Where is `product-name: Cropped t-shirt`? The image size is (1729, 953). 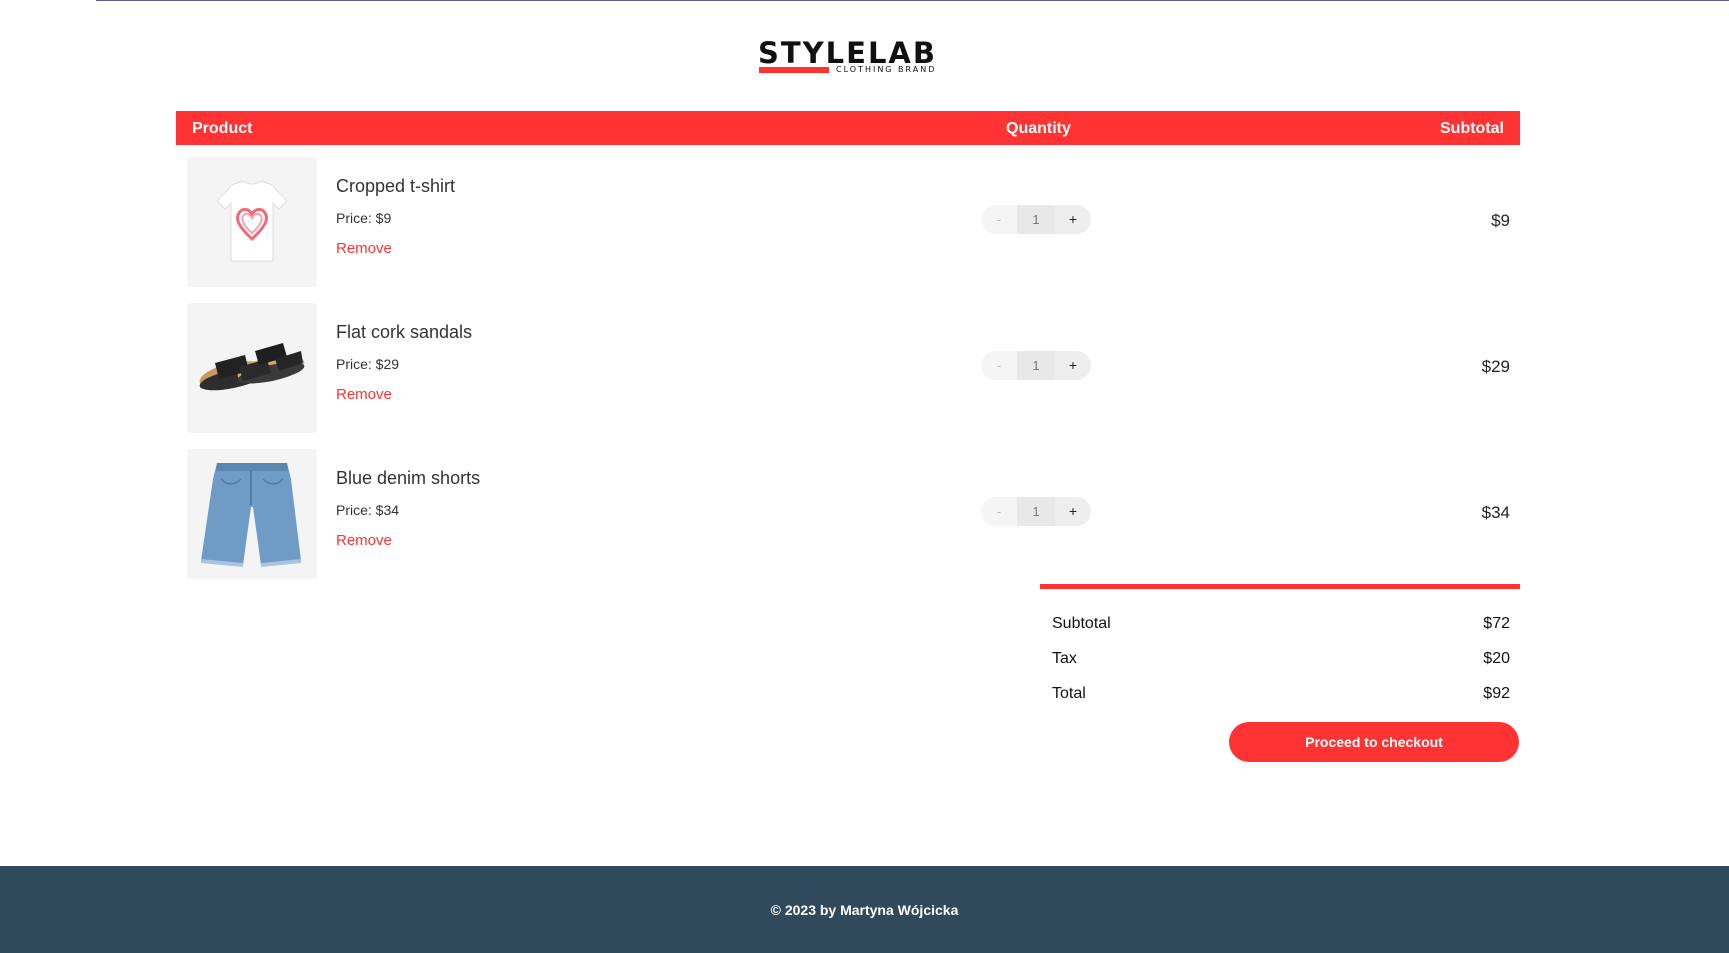
product-name: Cropped t-shirt is located at coordinates (396, 186).